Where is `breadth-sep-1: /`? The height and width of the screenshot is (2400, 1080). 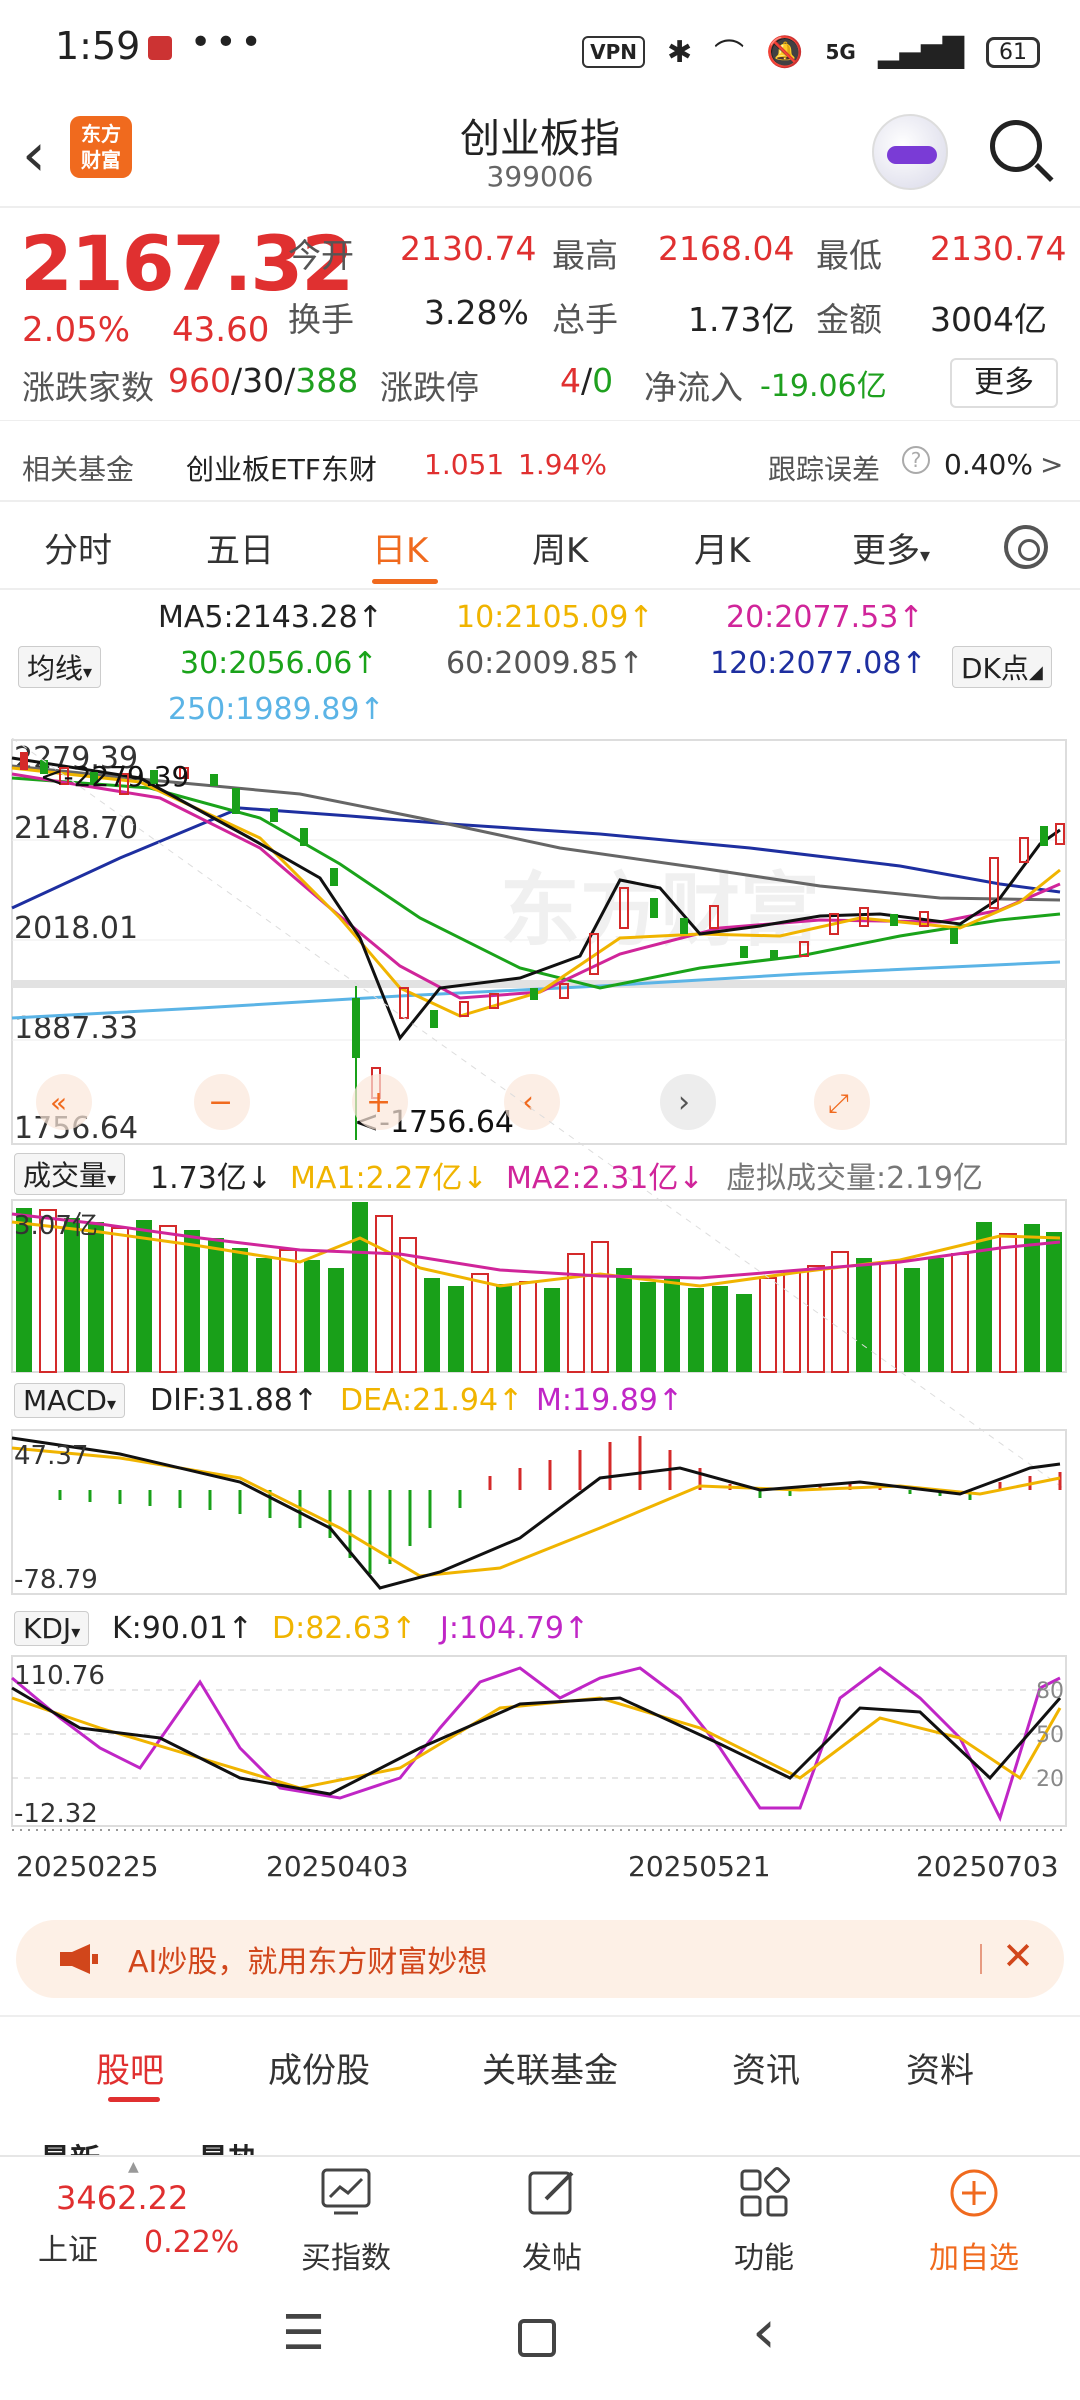 breadth-sep-1: / is located at coordinates (237, 380).